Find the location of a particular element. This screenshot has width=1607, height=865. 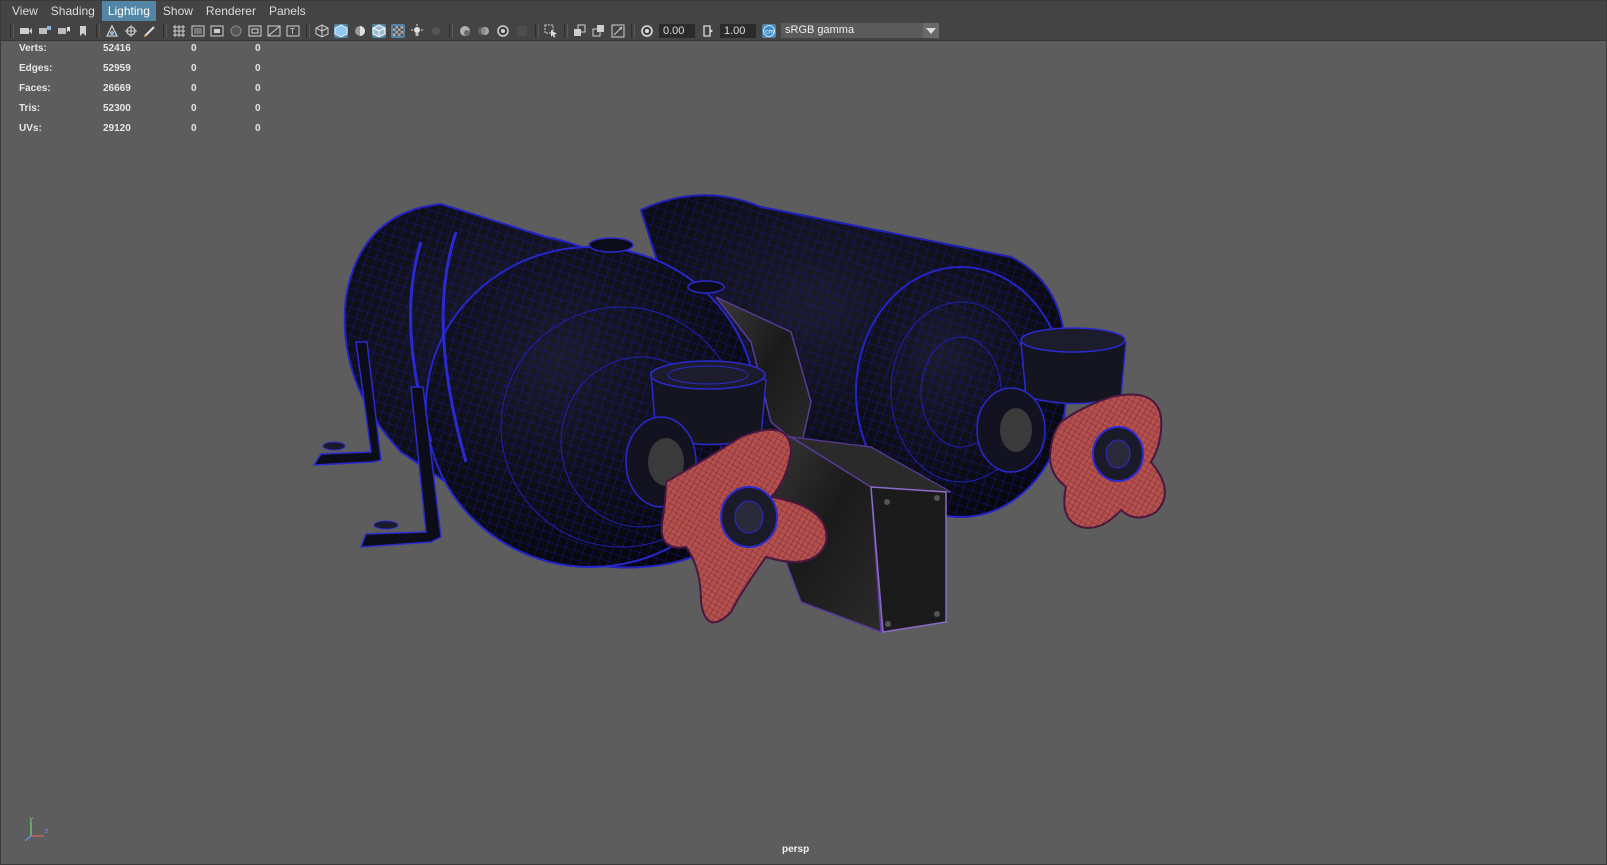

chevron-down-icon is located at coordinates (931, 30).